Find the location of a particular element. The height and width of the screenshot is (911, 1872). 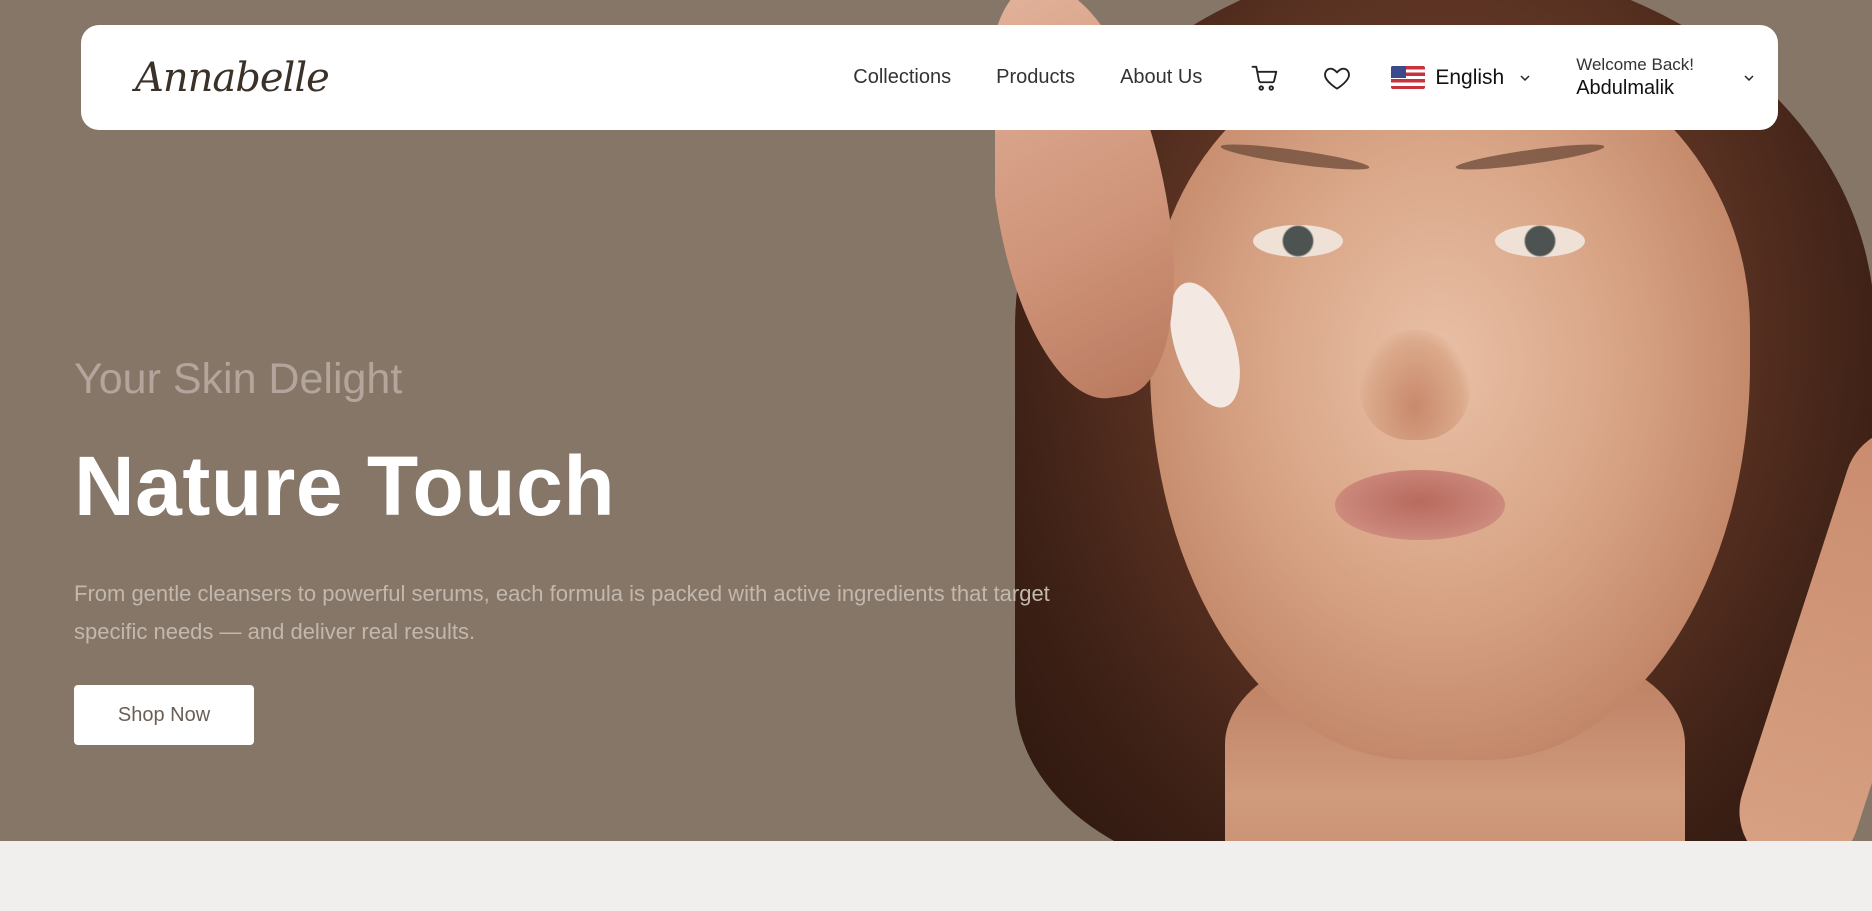

nav-link-products: Products is located at coordinates (1035, 77).